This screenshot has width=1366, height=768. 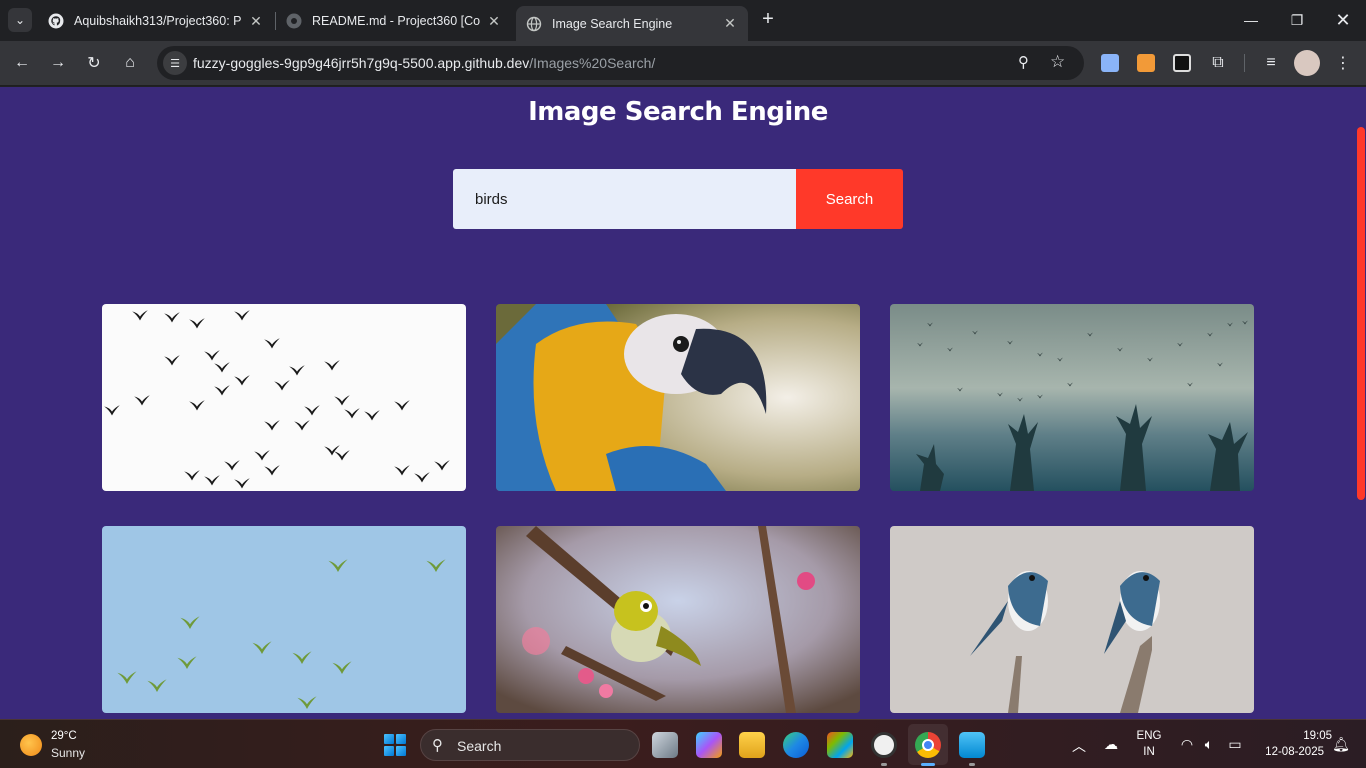 What do you see at coordinates (68, 753) in the screenshot?
I see `weather-condition: Sunny` at bounding box center [68, 753].